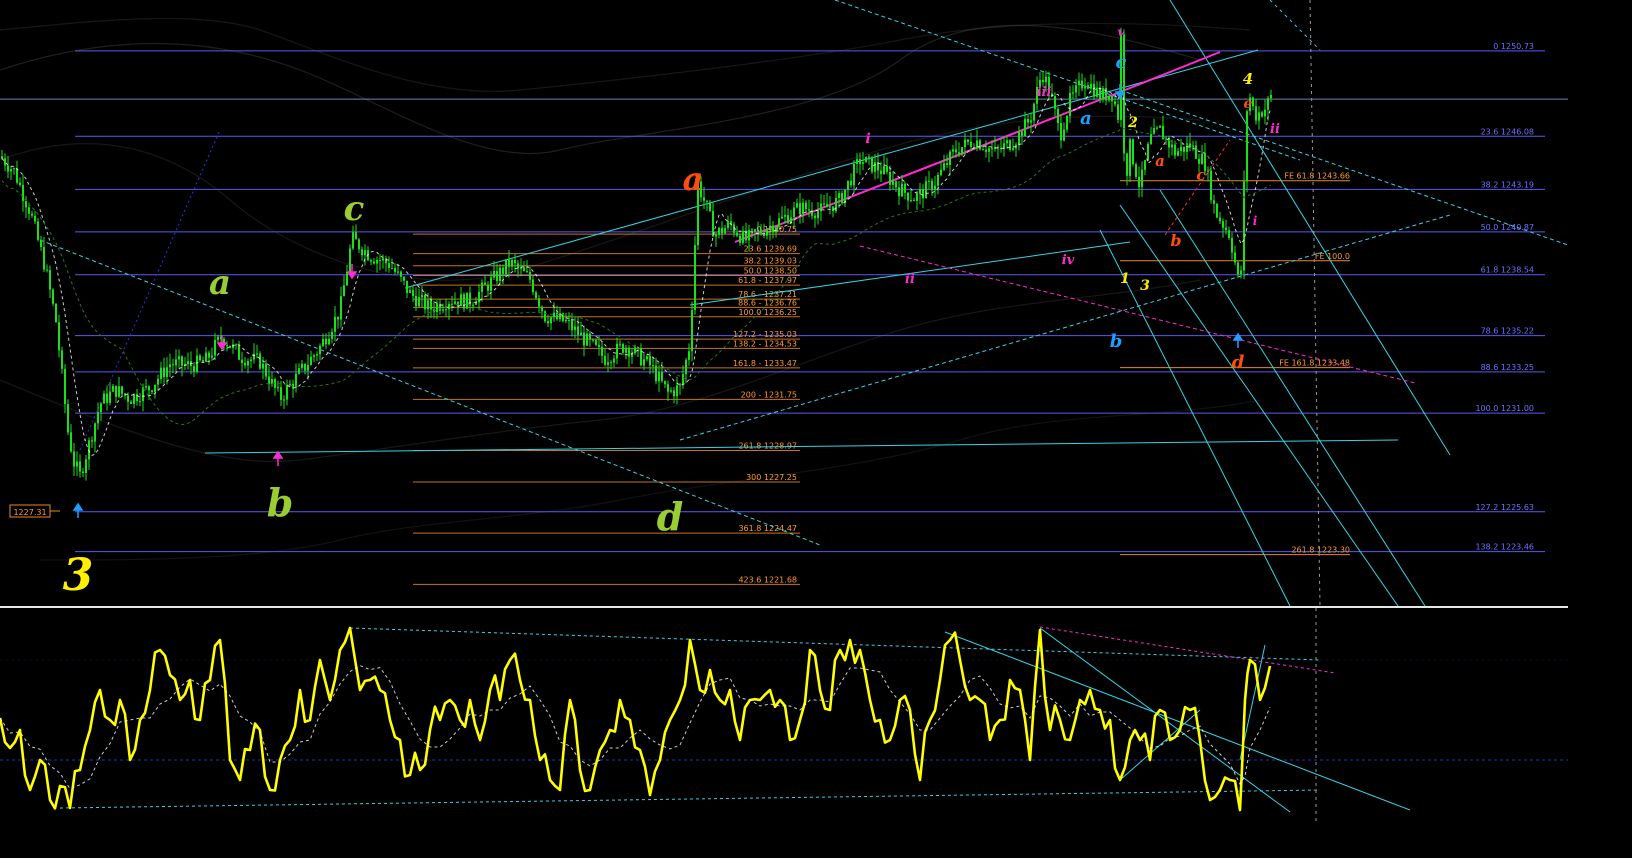 Image resolution: width=1632 pixels, height=858 pixels. I want to click on fe-level-label: 261.8 1223.30, so click(1320, 550).